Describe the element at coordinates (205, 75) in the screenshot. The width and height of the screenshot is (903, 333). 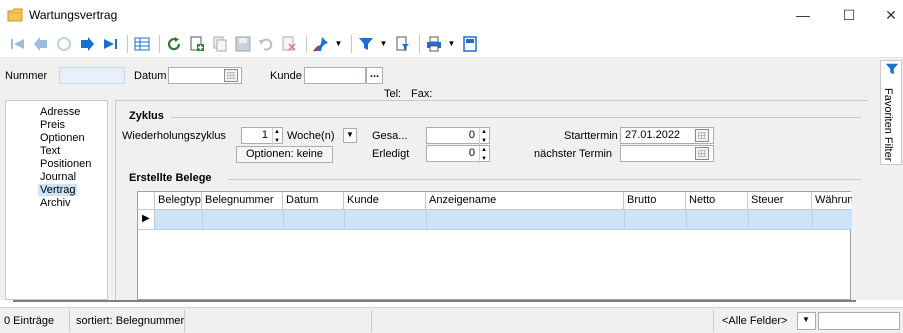
I see `datum-field` at that location.